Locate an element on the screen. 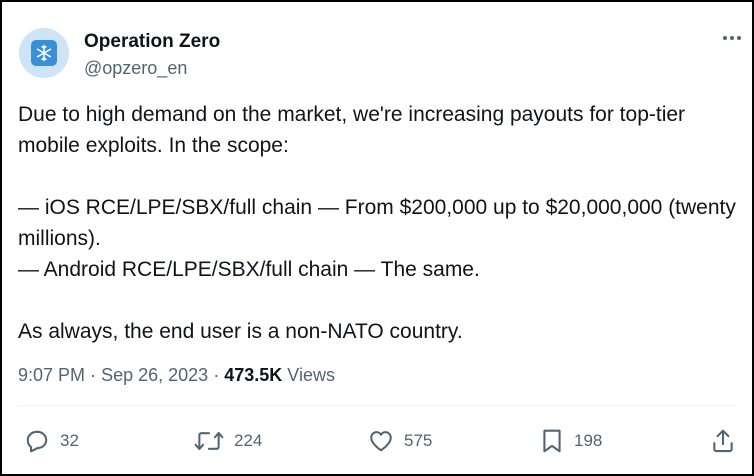 The width and height of the screenshot is (754, 476). share-icon is located at coordinates (723, 441).